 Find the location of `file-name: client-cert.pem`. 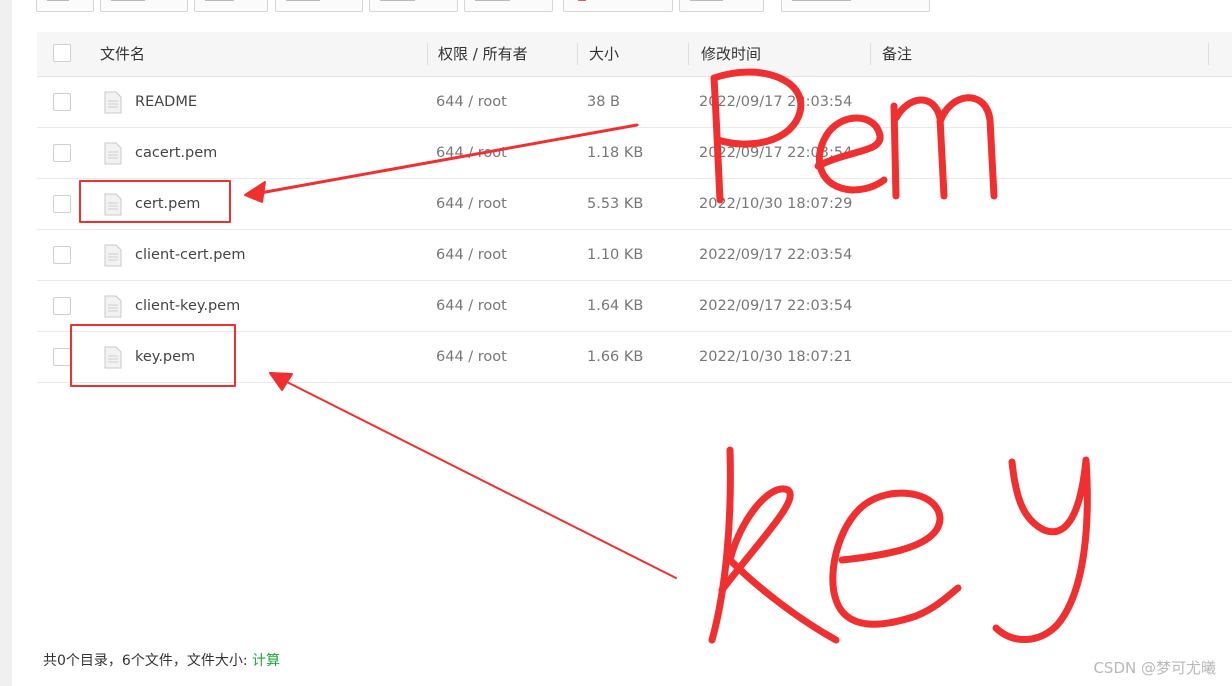

file-name: client-cert.pem is located at coordinates (190, 255).